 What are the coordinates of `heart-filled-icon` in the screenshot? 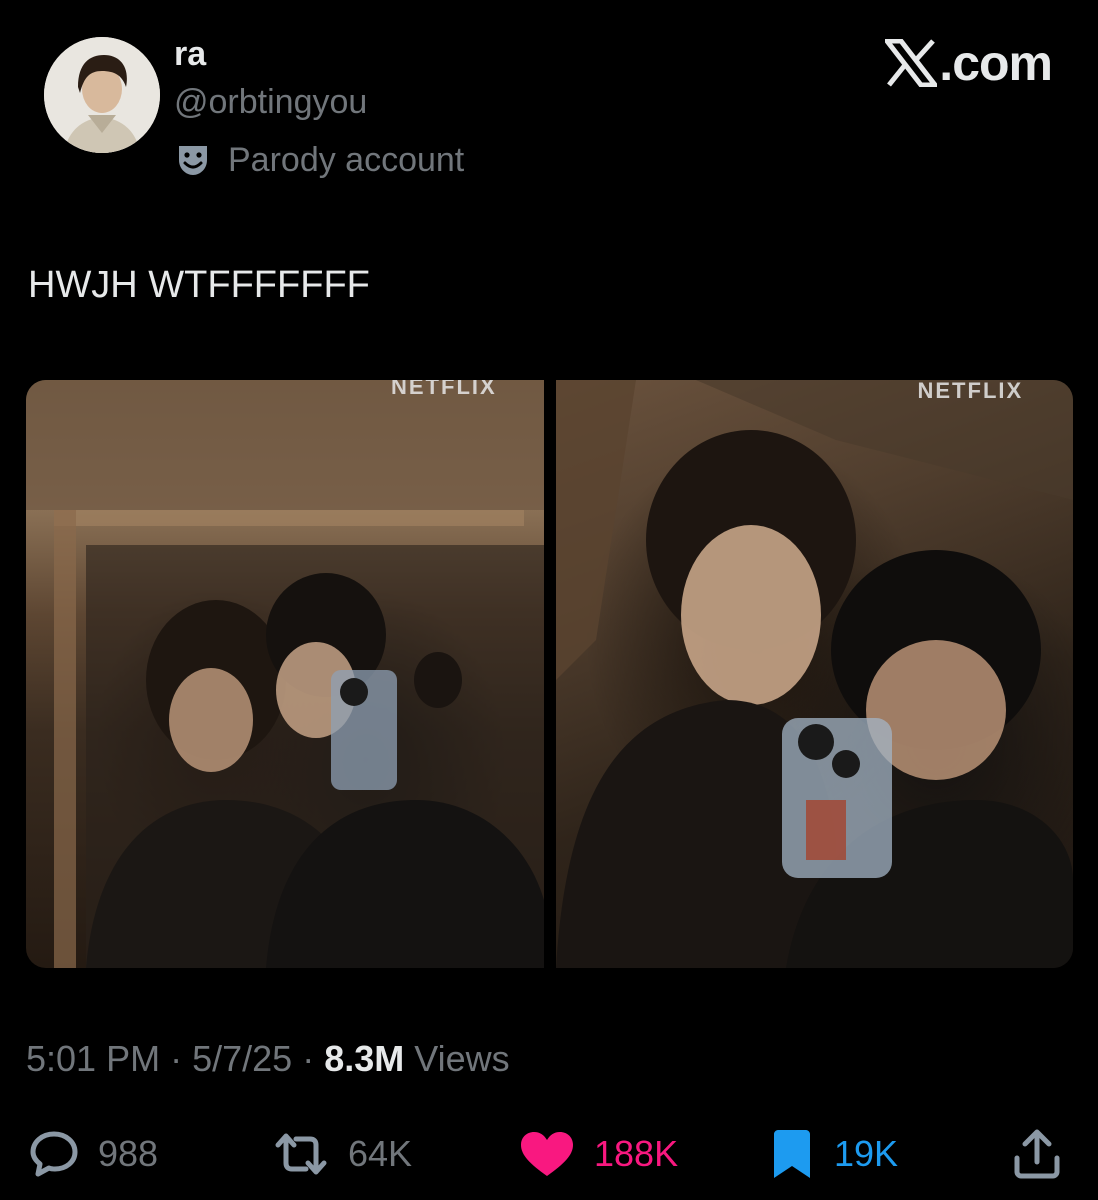 It's located at (547, 1154).